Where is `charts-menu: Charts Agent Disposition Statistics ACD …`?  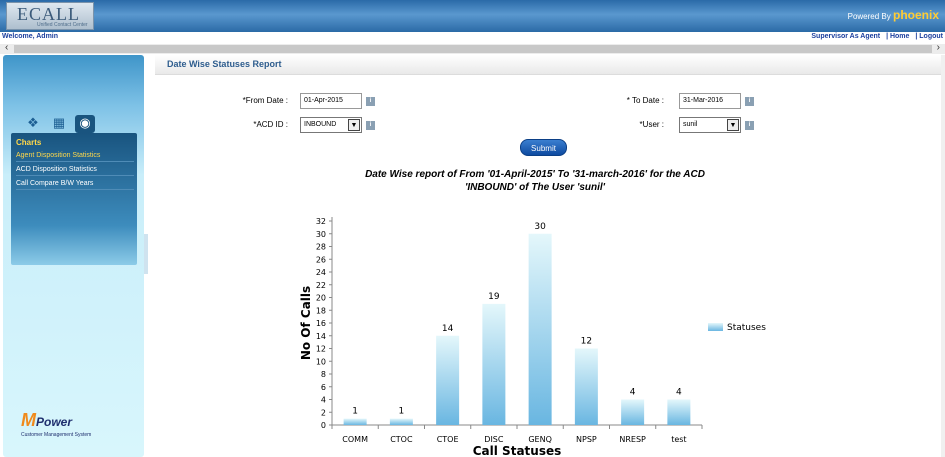
charts-menu: Charts Agent Disposition Statistics ACD … is located at coordinates (74, 199).